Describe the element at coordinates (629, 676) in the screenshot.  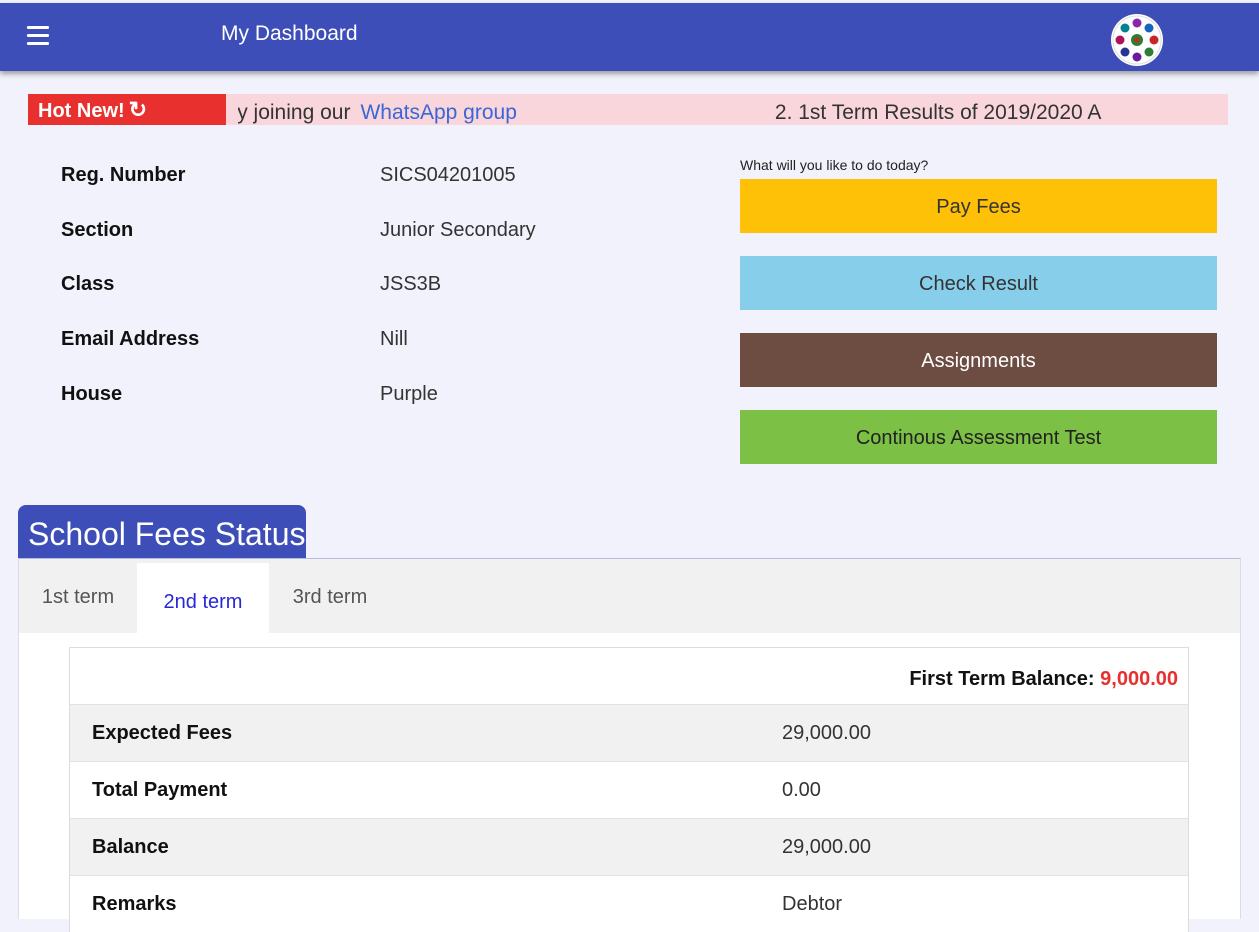
I see `first-term-balance: First Term Balance: 9,000.00` at that location.